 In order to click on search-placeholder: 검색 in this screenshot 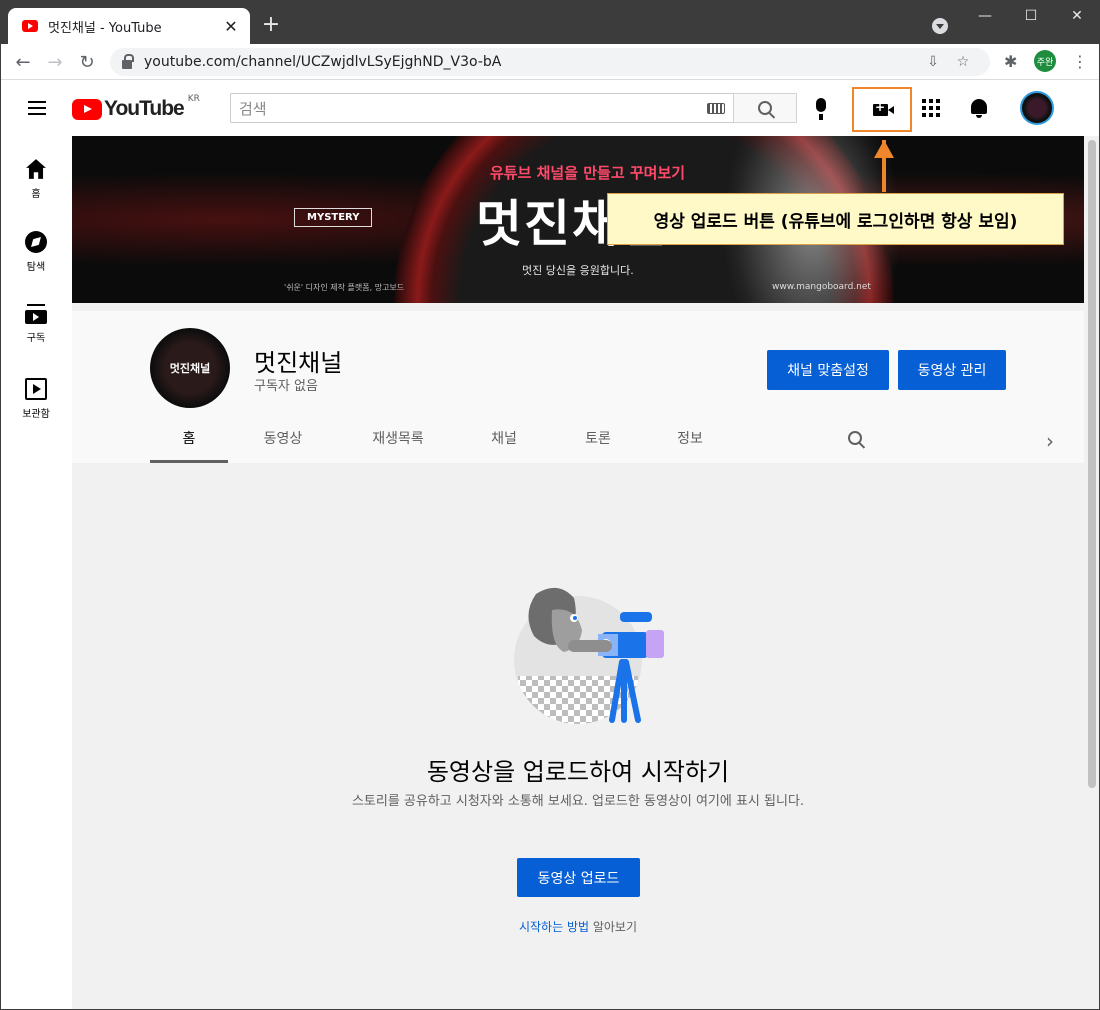, I will do `click(253, 108)`.